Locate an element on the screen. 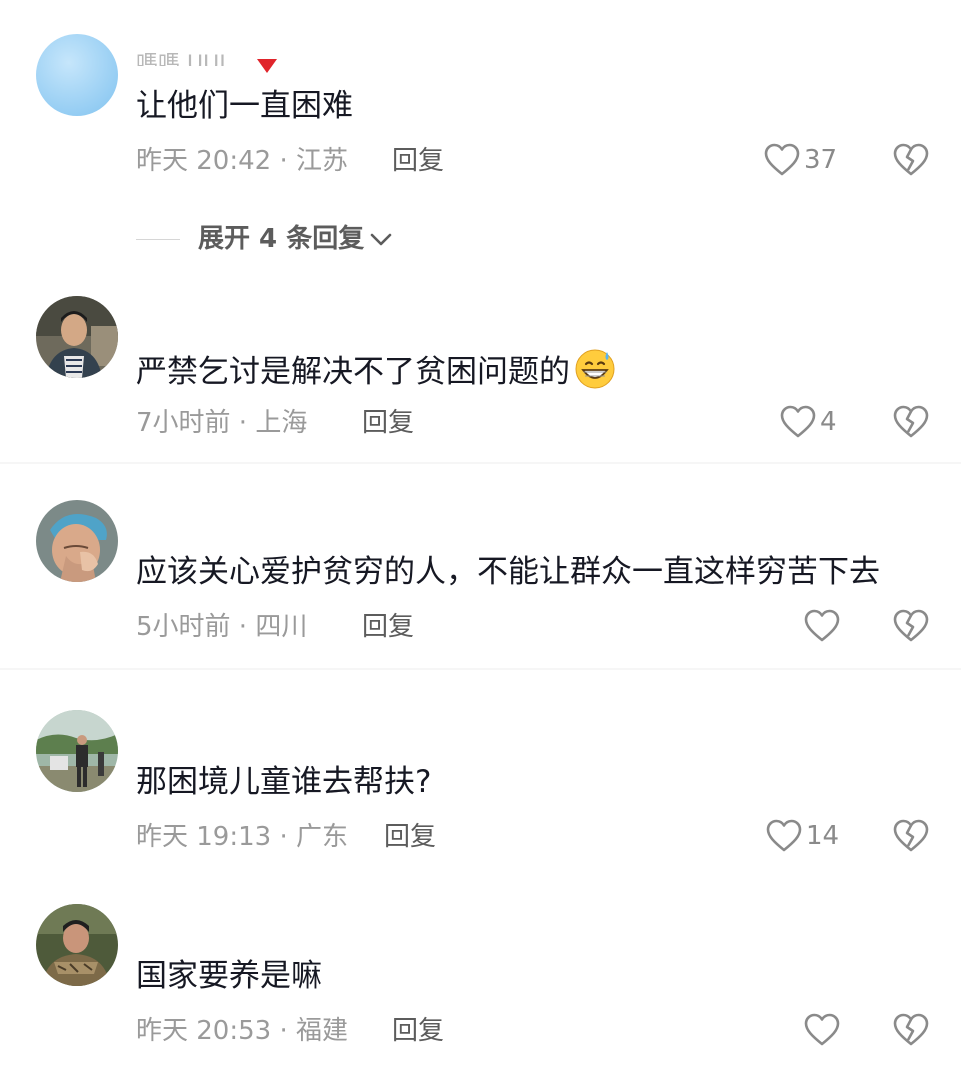  like-button: 37 is located at coordinates (800, 160).